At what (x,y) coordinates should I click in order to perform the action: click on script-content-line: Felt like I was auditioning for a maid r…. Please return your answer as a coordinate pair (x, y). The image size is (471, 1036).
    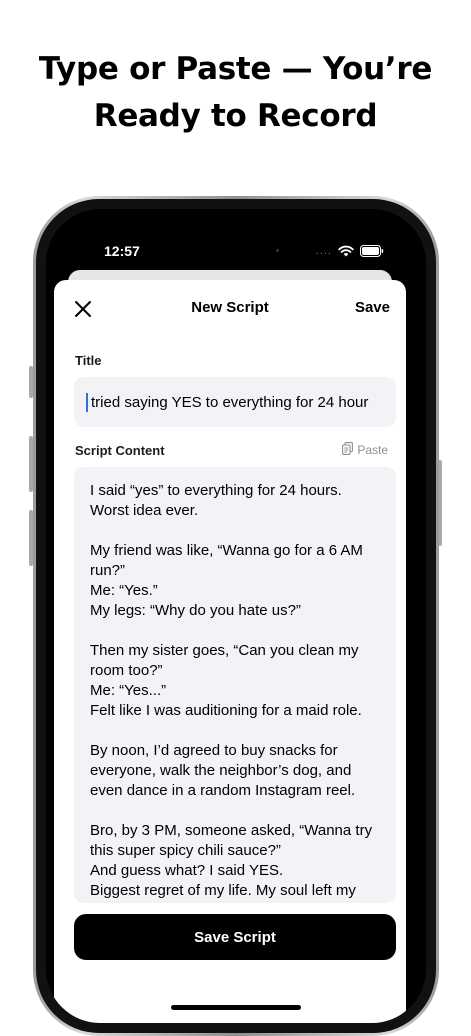
    Looking at the image, I should click on (226, 710).